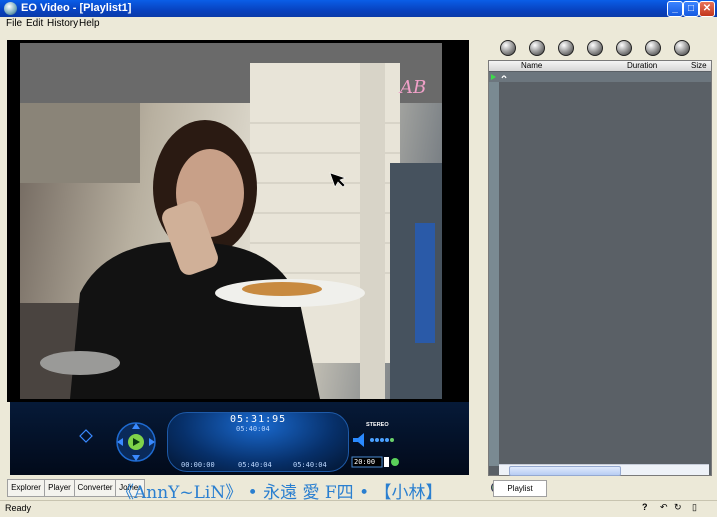 The width and height of the screenshot is (717, 517). I want to click on status-bar: Ready ? ↶ ↻ ▯, so click(358, 508).